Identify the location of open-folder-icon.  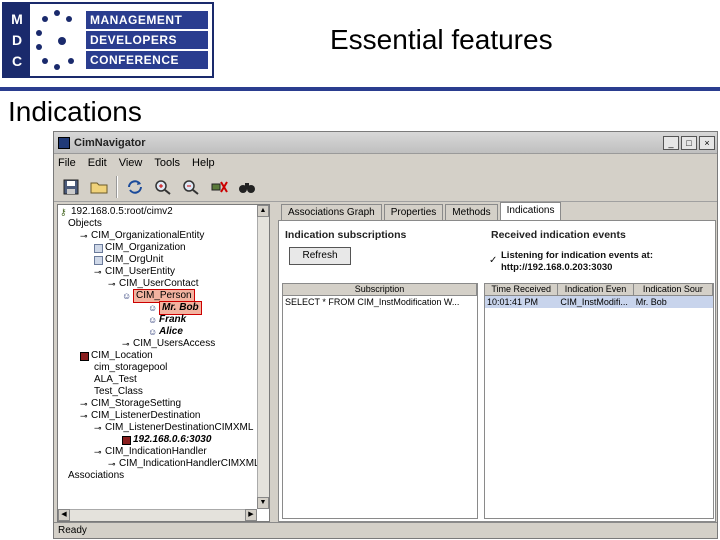
(99, 187).